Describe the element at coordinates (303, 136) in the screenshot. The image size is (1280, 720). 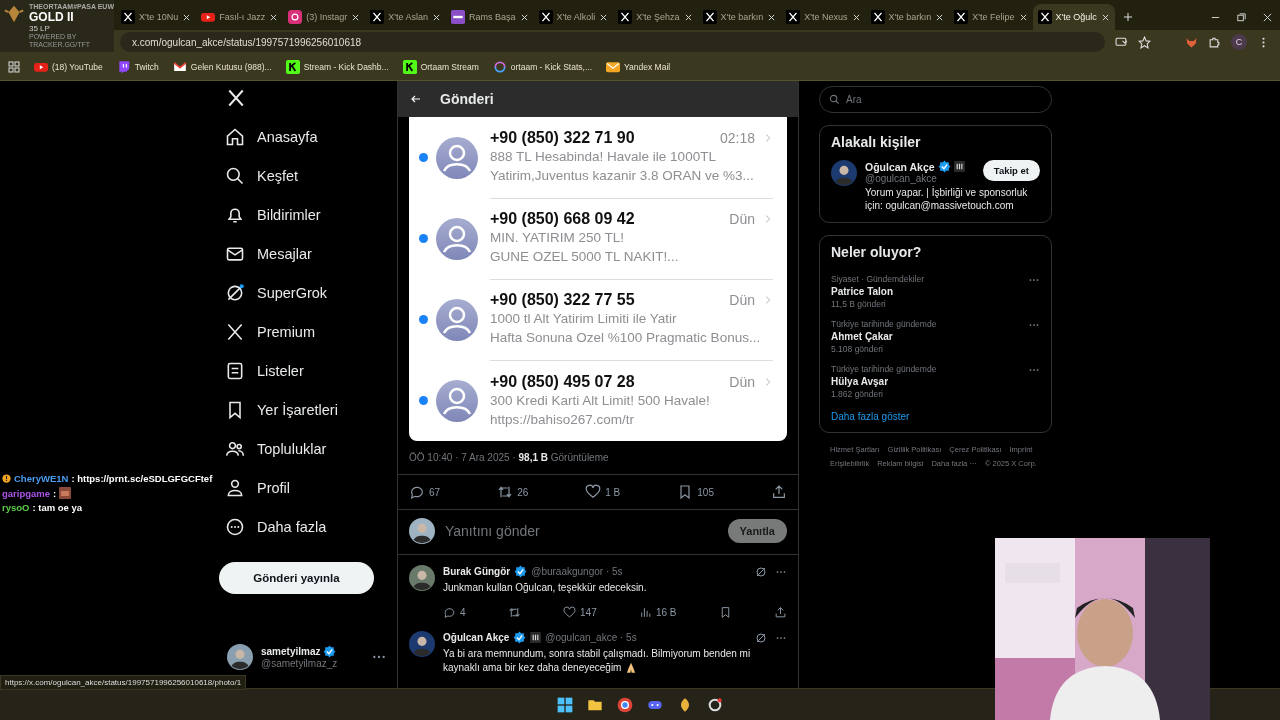
I see `nav-item: Anasayfa` at that location.